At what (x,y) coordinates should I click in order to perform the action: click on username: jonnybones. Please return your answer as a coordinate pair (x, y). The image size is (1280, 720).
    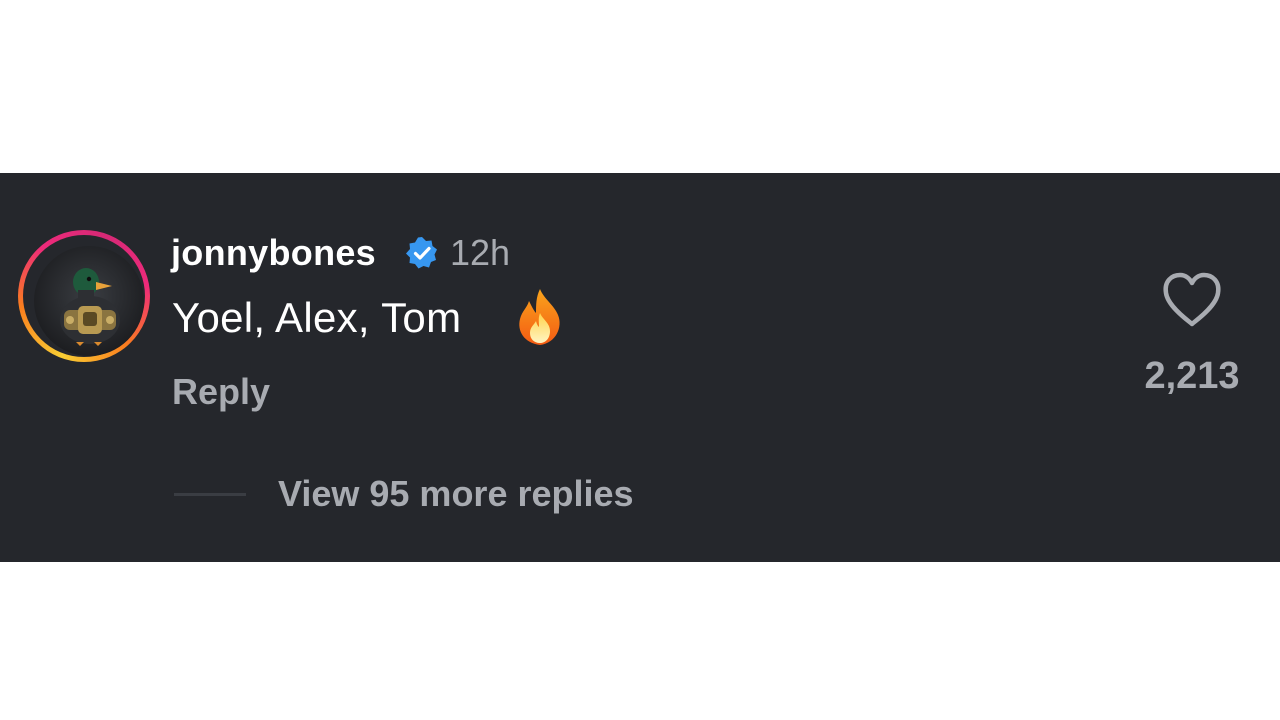
    Looking at the image, I should click on (273, 253).